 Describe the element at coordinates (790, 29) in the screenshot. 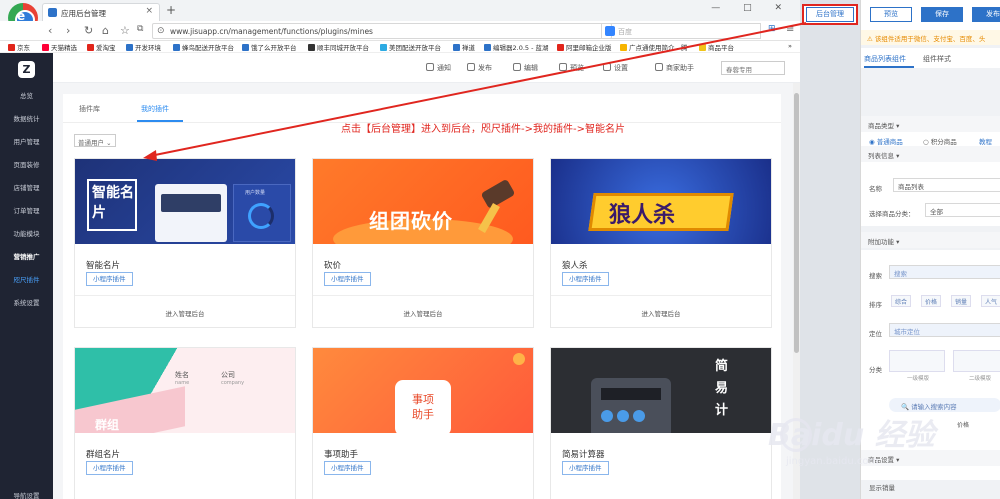

I see `menu-icon: ≡` at that location.